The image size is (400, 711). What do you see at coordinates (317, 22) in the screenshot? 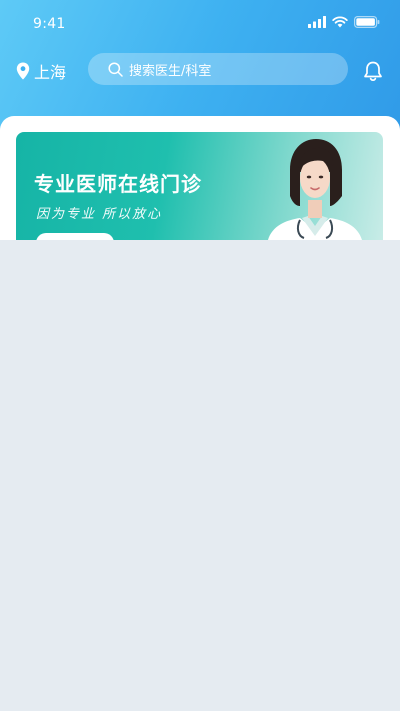
I see `signal-icon` at bounding box center [317, 22].